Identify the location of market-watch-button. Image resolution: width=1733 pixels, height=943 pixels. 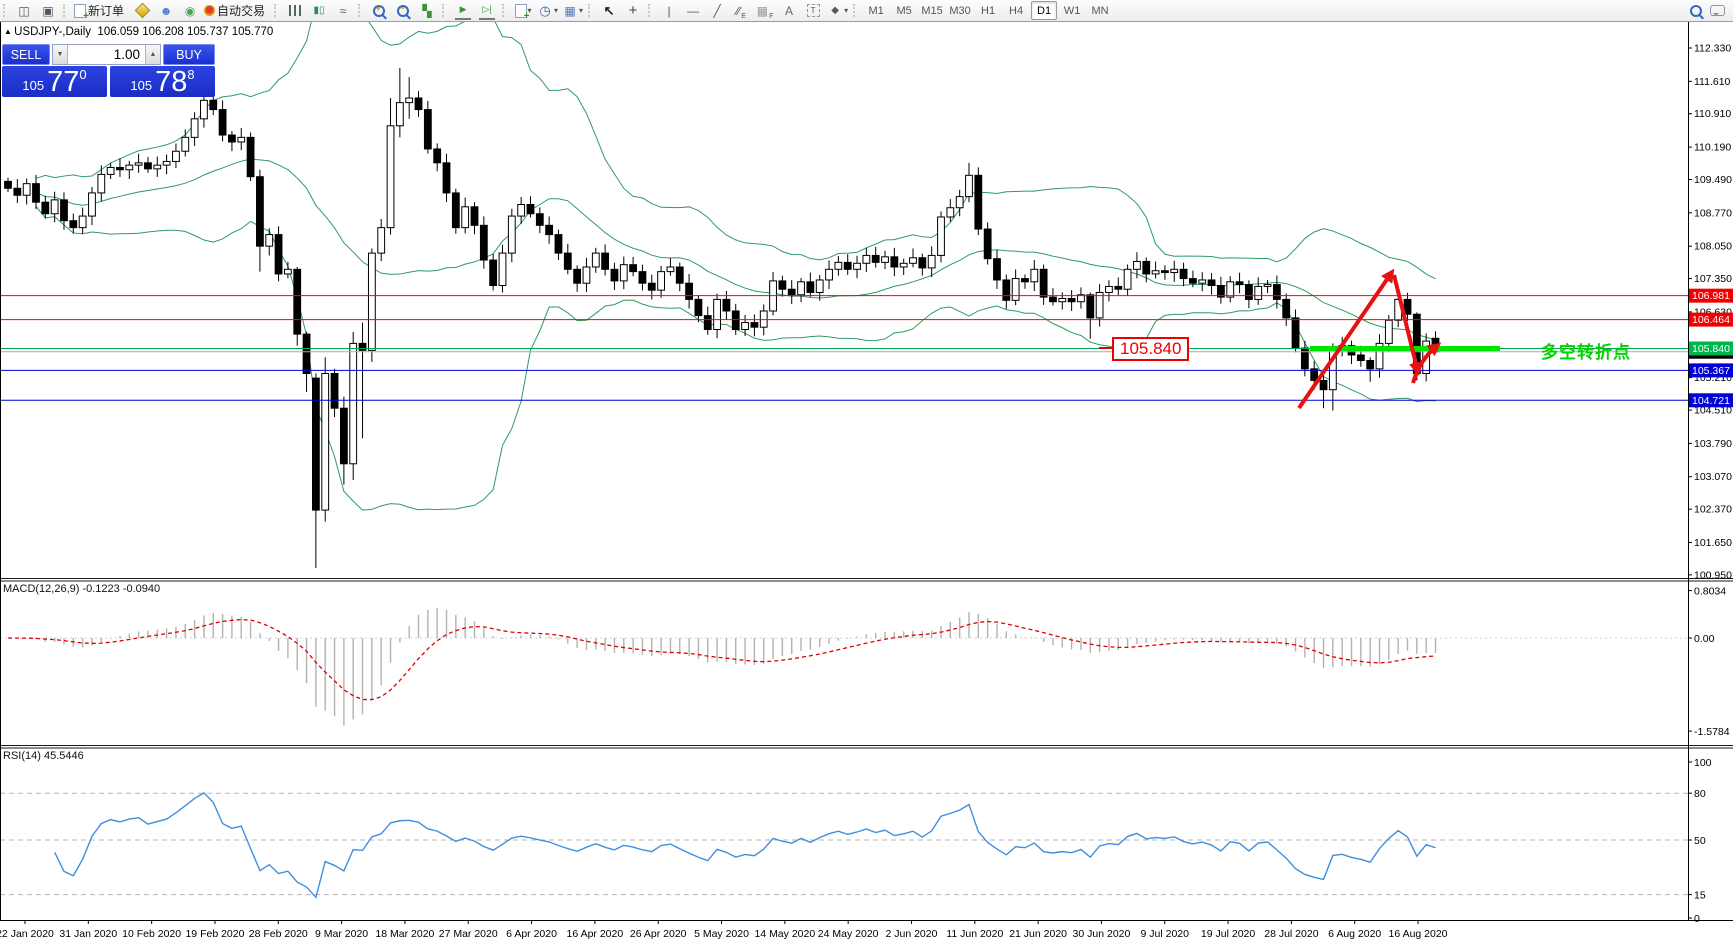
(142, 11).